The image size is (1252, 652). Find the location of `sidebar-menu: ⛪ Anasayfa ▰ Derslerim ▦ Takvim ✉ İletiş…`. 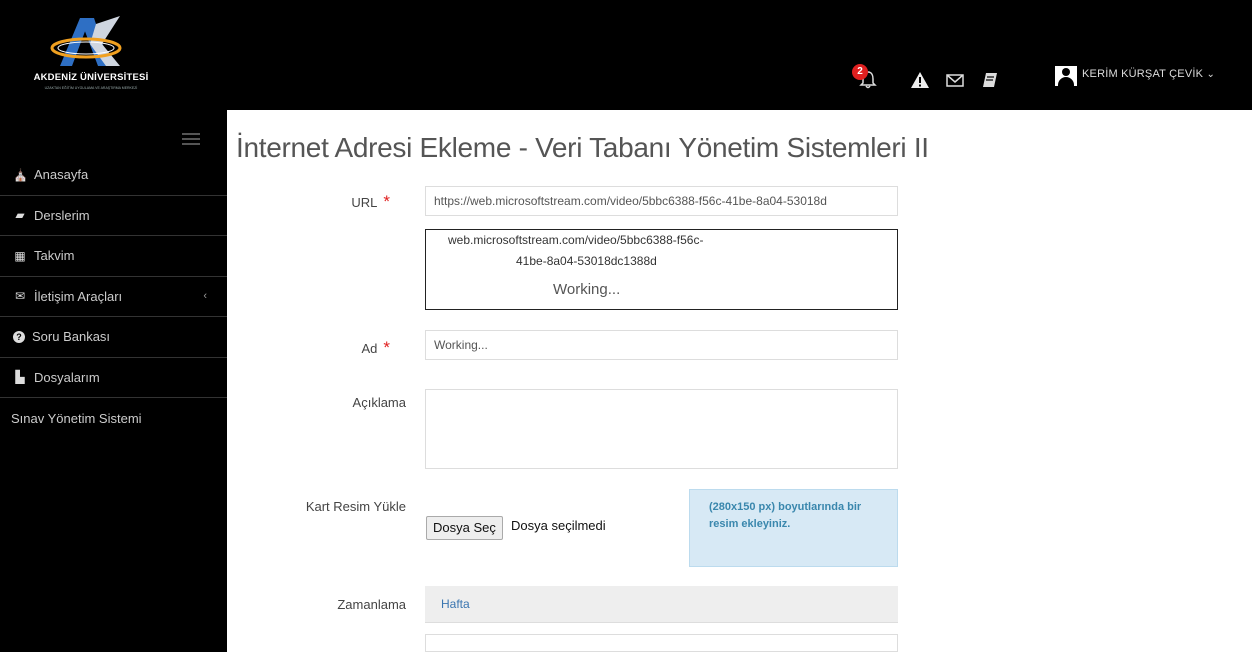

sidebar-menu: ⛪ Anasayfa ▰ Derslerim ▦ Takvim ✉ İletiş… is located at coordinates (113, 297).